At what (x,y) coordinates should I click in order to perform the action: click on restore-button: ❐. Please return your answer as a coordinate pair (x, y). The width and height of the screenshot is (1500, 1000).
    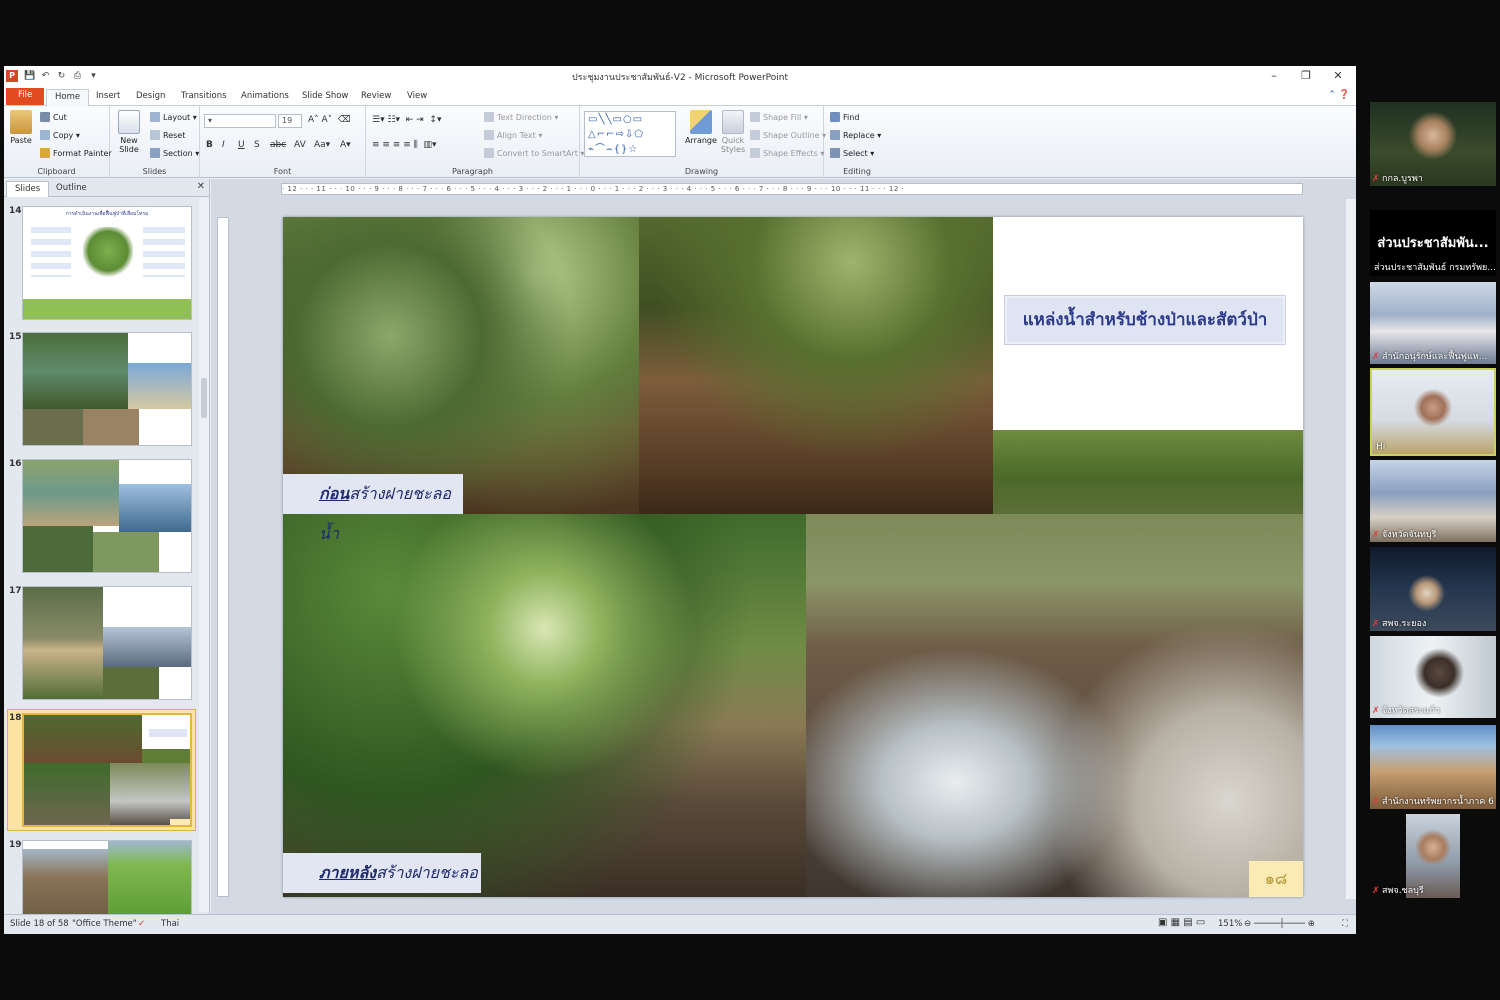
    Looking at the image, I should click on (1306, 76).